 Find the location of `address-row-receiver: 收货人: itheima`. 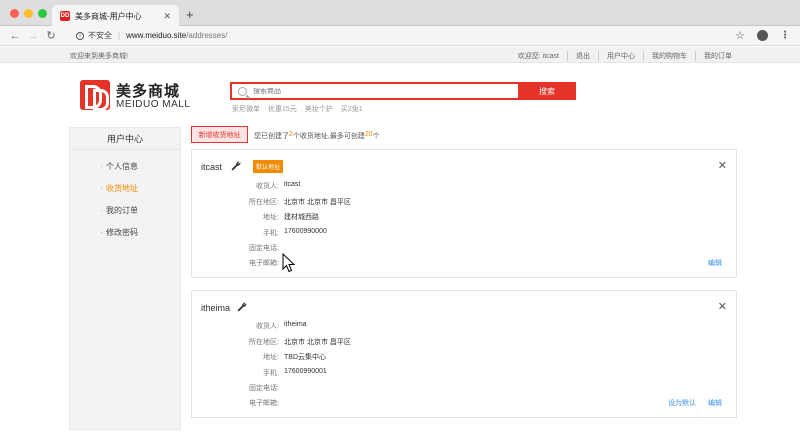

address-row-receiver: 收货人: itheima is located at coordinates (249, 326).